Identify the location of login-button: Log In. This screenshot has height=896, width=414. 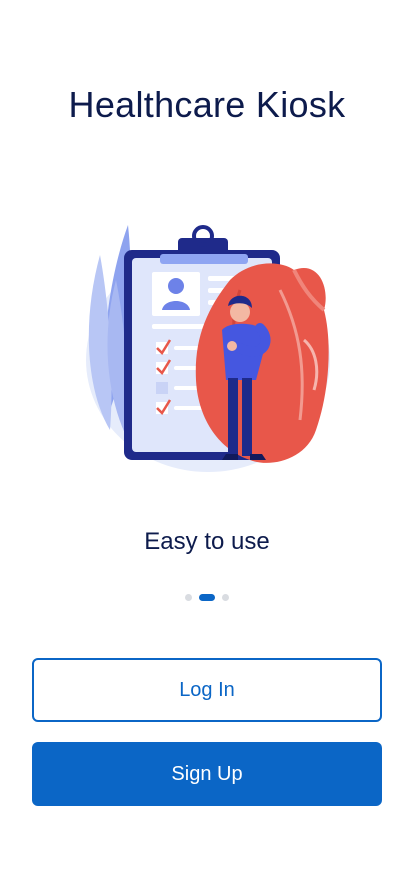
(207, 690).